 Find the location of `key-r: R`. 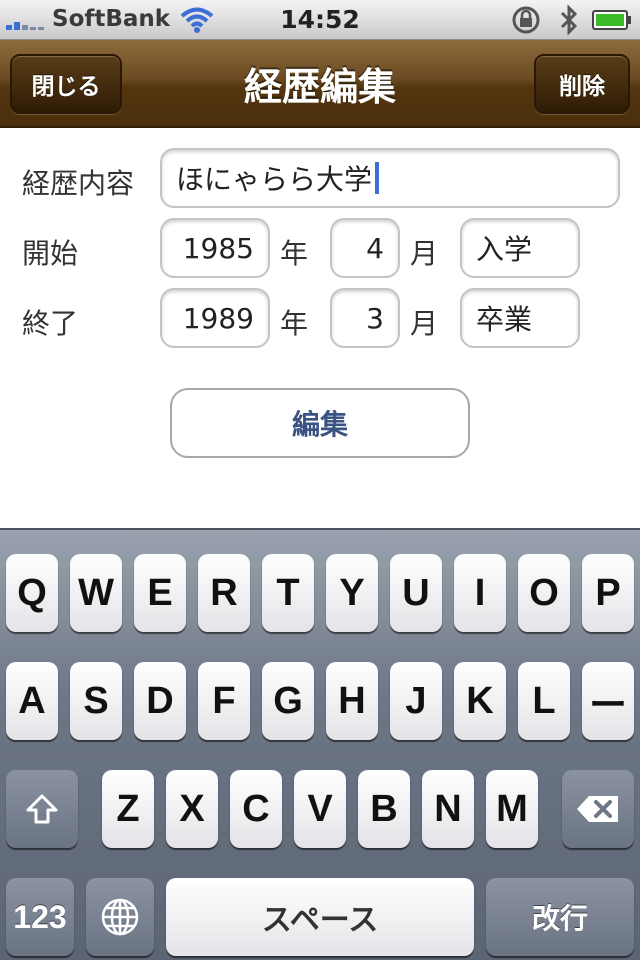

key-r: R is located at coordinates (224, 593).